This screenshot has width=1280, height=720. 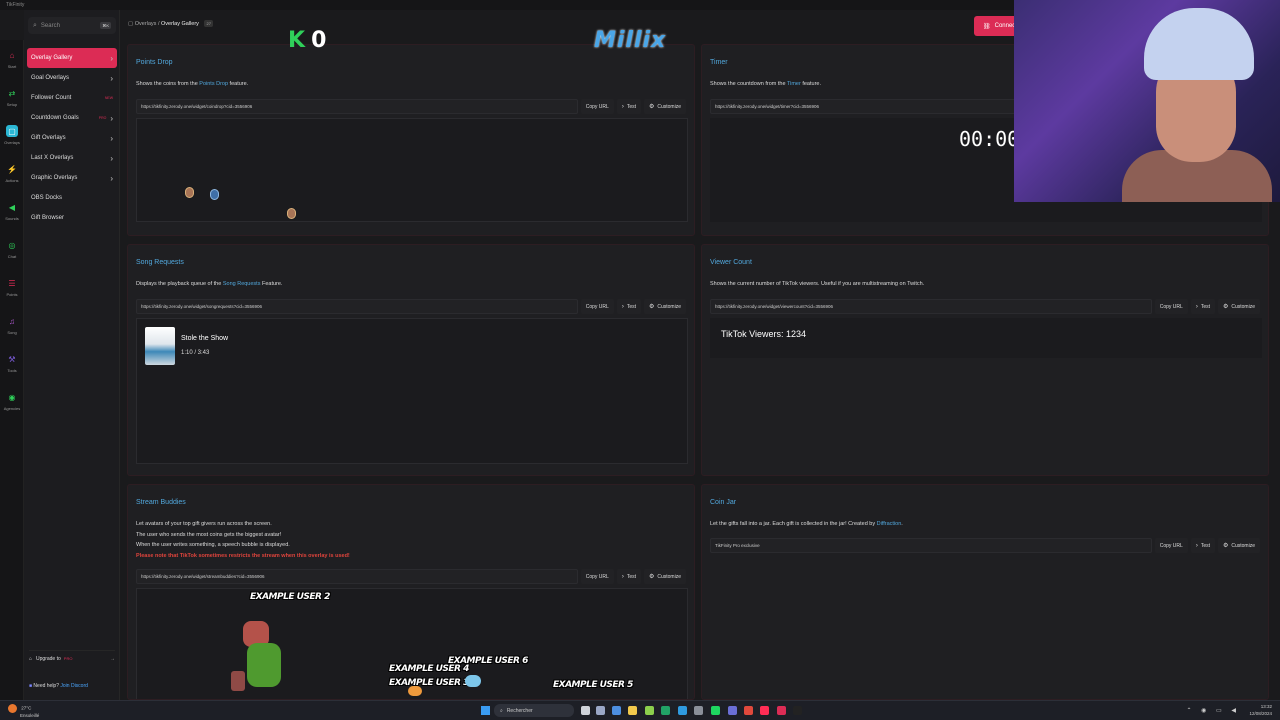 I want to click on rail-item-start: ⌂ Start, so click(x=12, y=59).